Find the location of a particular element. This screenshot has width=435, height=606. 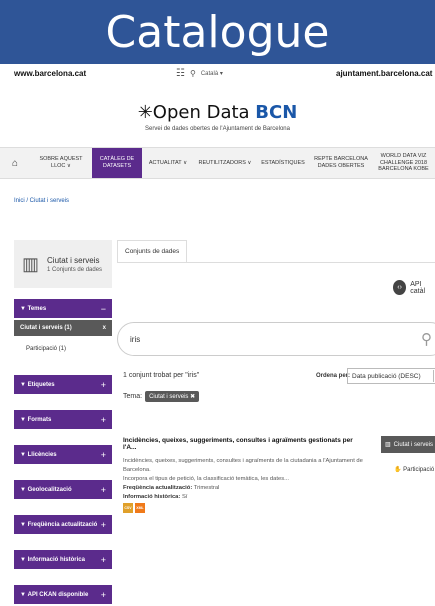

site-link: www.barcelona.cat is located at coordinates (50, 73).